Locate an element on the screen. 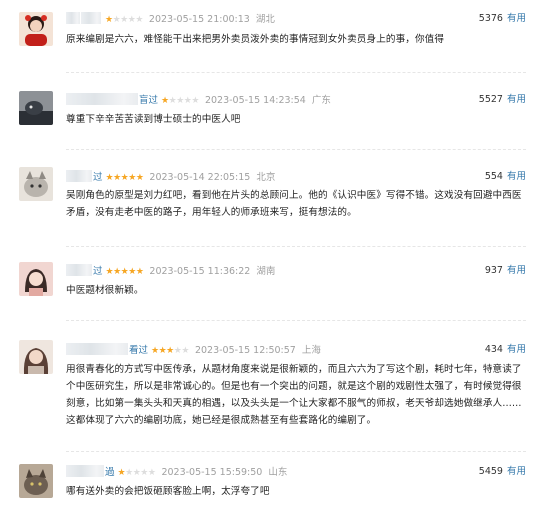 The height and width of the screenshot is (526, 550). comment-header: ★★★★★ 2023-05-15 21:00:13 湖北 is located at coordinates (170, 19).